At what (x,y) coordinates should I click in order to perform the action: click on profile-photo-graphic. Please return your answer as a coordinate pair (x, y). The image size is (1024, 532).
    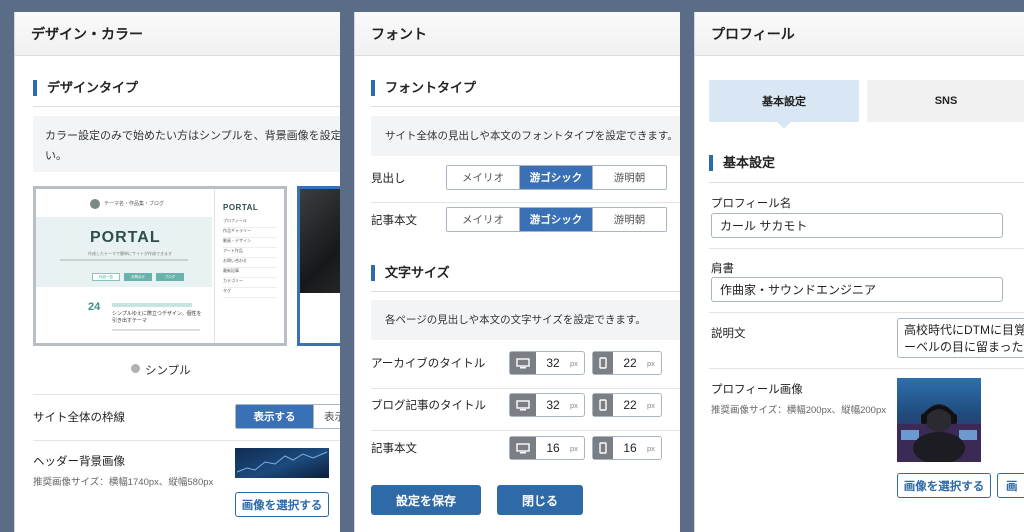
    Looking at the image, I should click on (939, 433).